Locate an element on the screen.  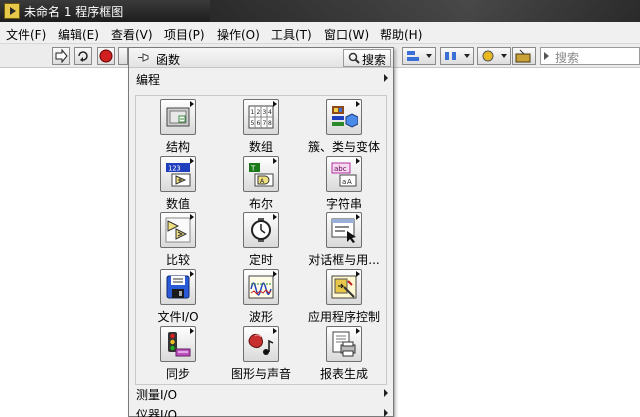
background-window-strip is located at coordinates (425, 11).